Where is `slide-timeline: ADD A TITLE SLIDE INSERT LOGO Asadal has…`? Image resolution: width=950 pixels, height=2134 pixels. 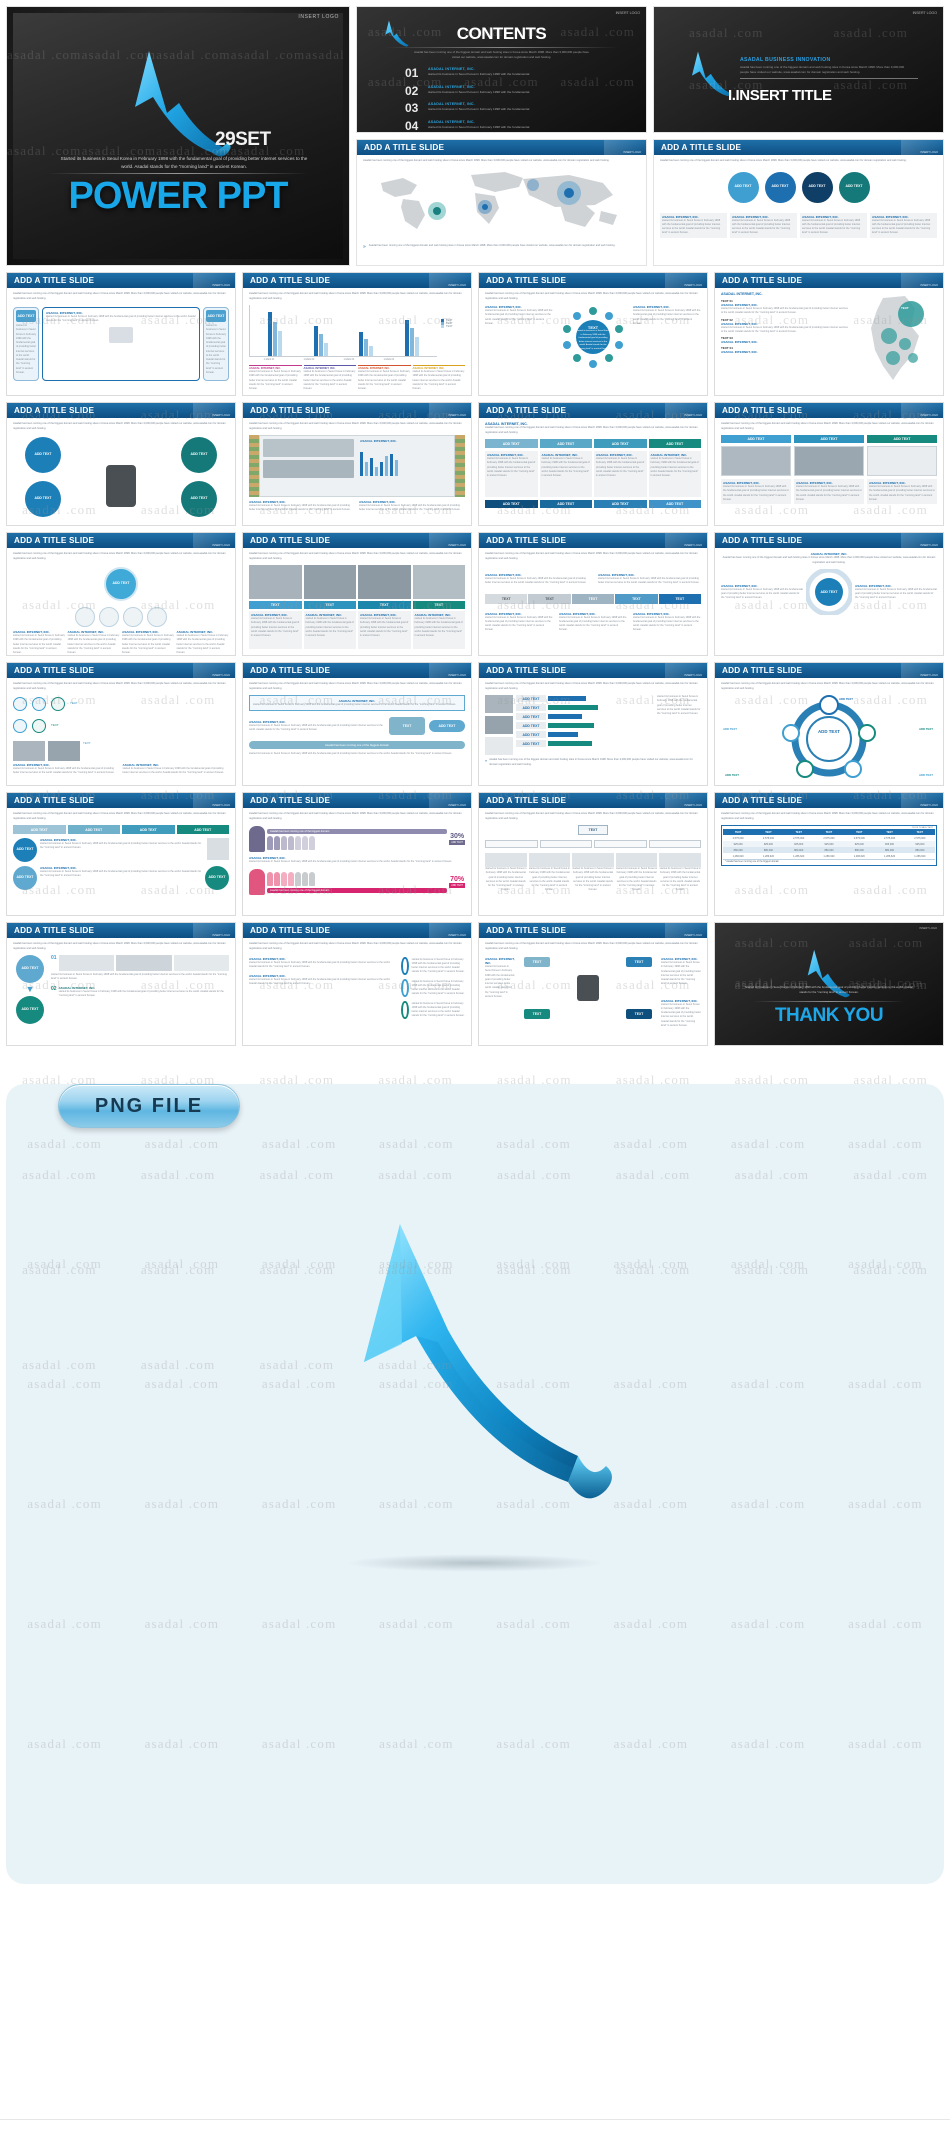
slide-timeline: ADD A TITLE SLIDE INSERT LOGO Asadal has… is located at coordinates (121, 724).